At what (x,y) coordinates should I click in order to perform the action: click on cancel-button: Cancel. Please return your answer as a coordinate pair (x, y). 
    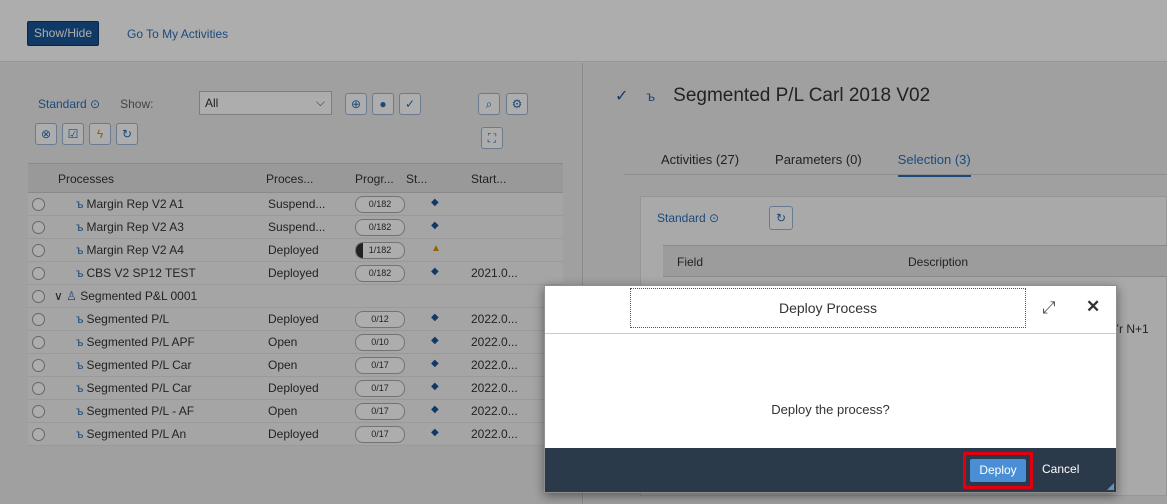
    Looking at the image, I should click on (1060, 469).